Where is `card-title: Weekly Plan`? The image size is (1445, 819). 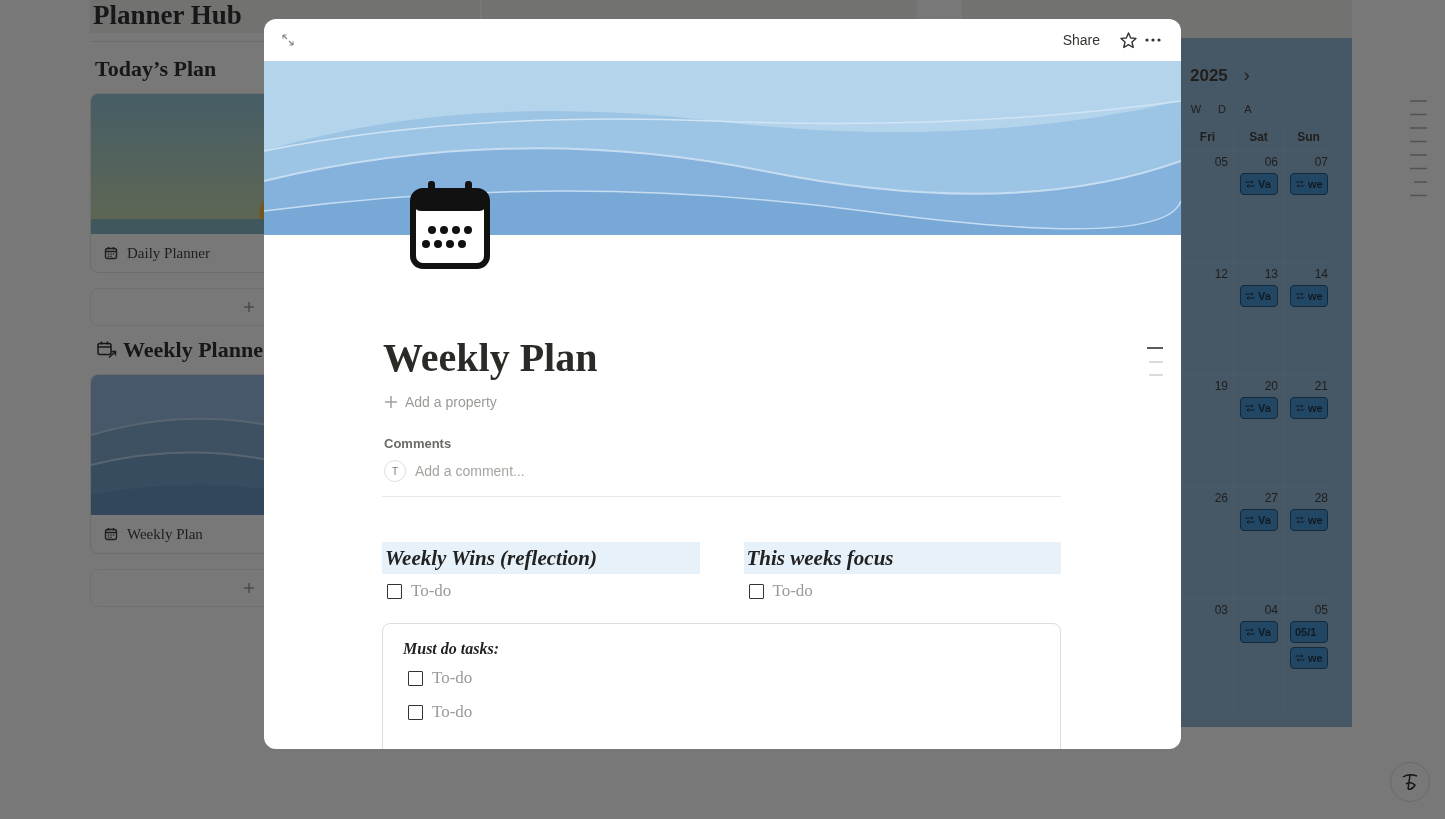
card-title: Weekly Plan is located at coordinates (165, 534).